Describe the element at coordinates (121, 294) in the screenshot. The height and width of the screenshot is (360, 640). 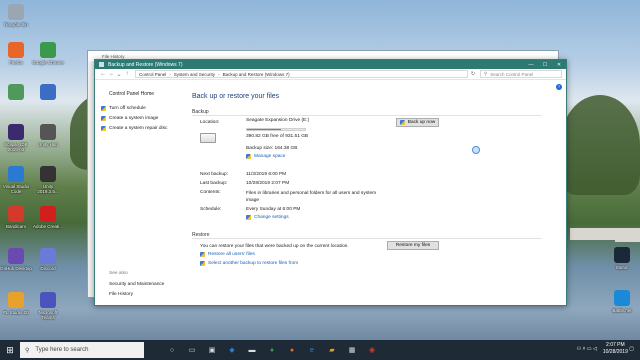
I see `file-history-link: File History` at that location.